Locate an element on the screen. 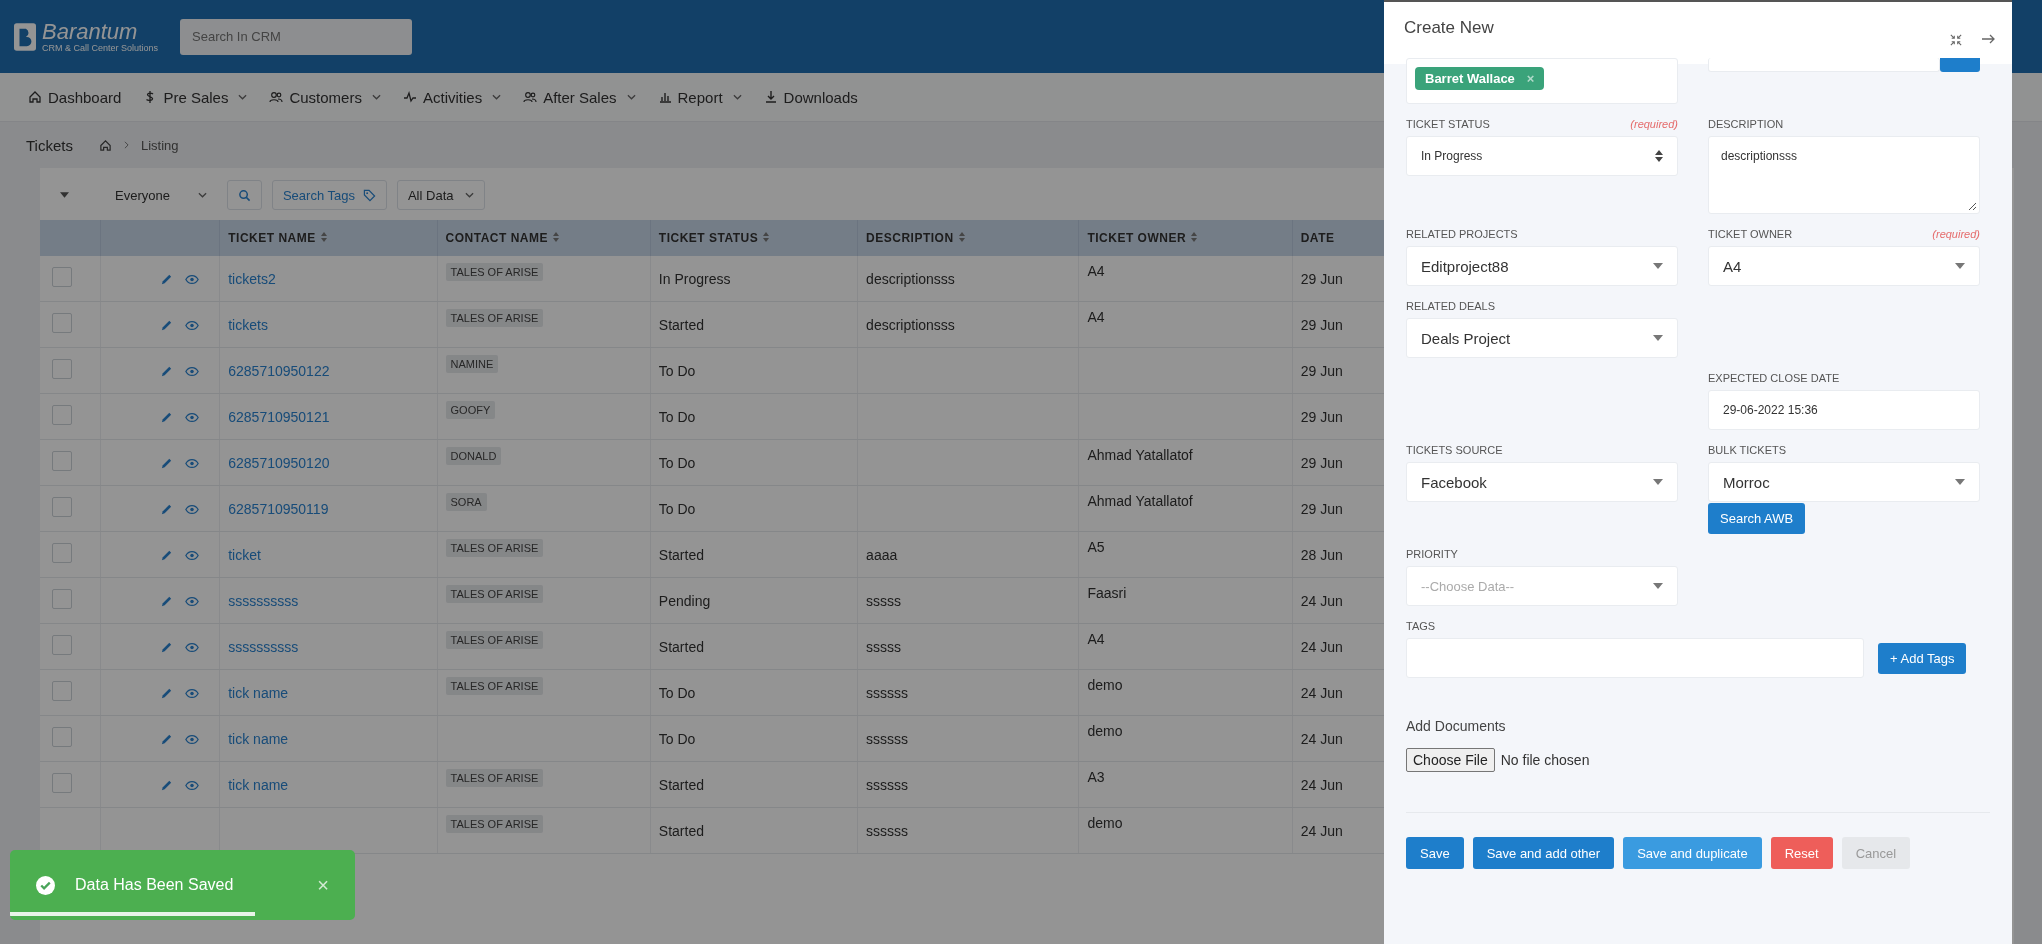 The width and height of the screenshot is (2042, 944). form-button: Save and duplicate is located at coordinates (1692, 853).